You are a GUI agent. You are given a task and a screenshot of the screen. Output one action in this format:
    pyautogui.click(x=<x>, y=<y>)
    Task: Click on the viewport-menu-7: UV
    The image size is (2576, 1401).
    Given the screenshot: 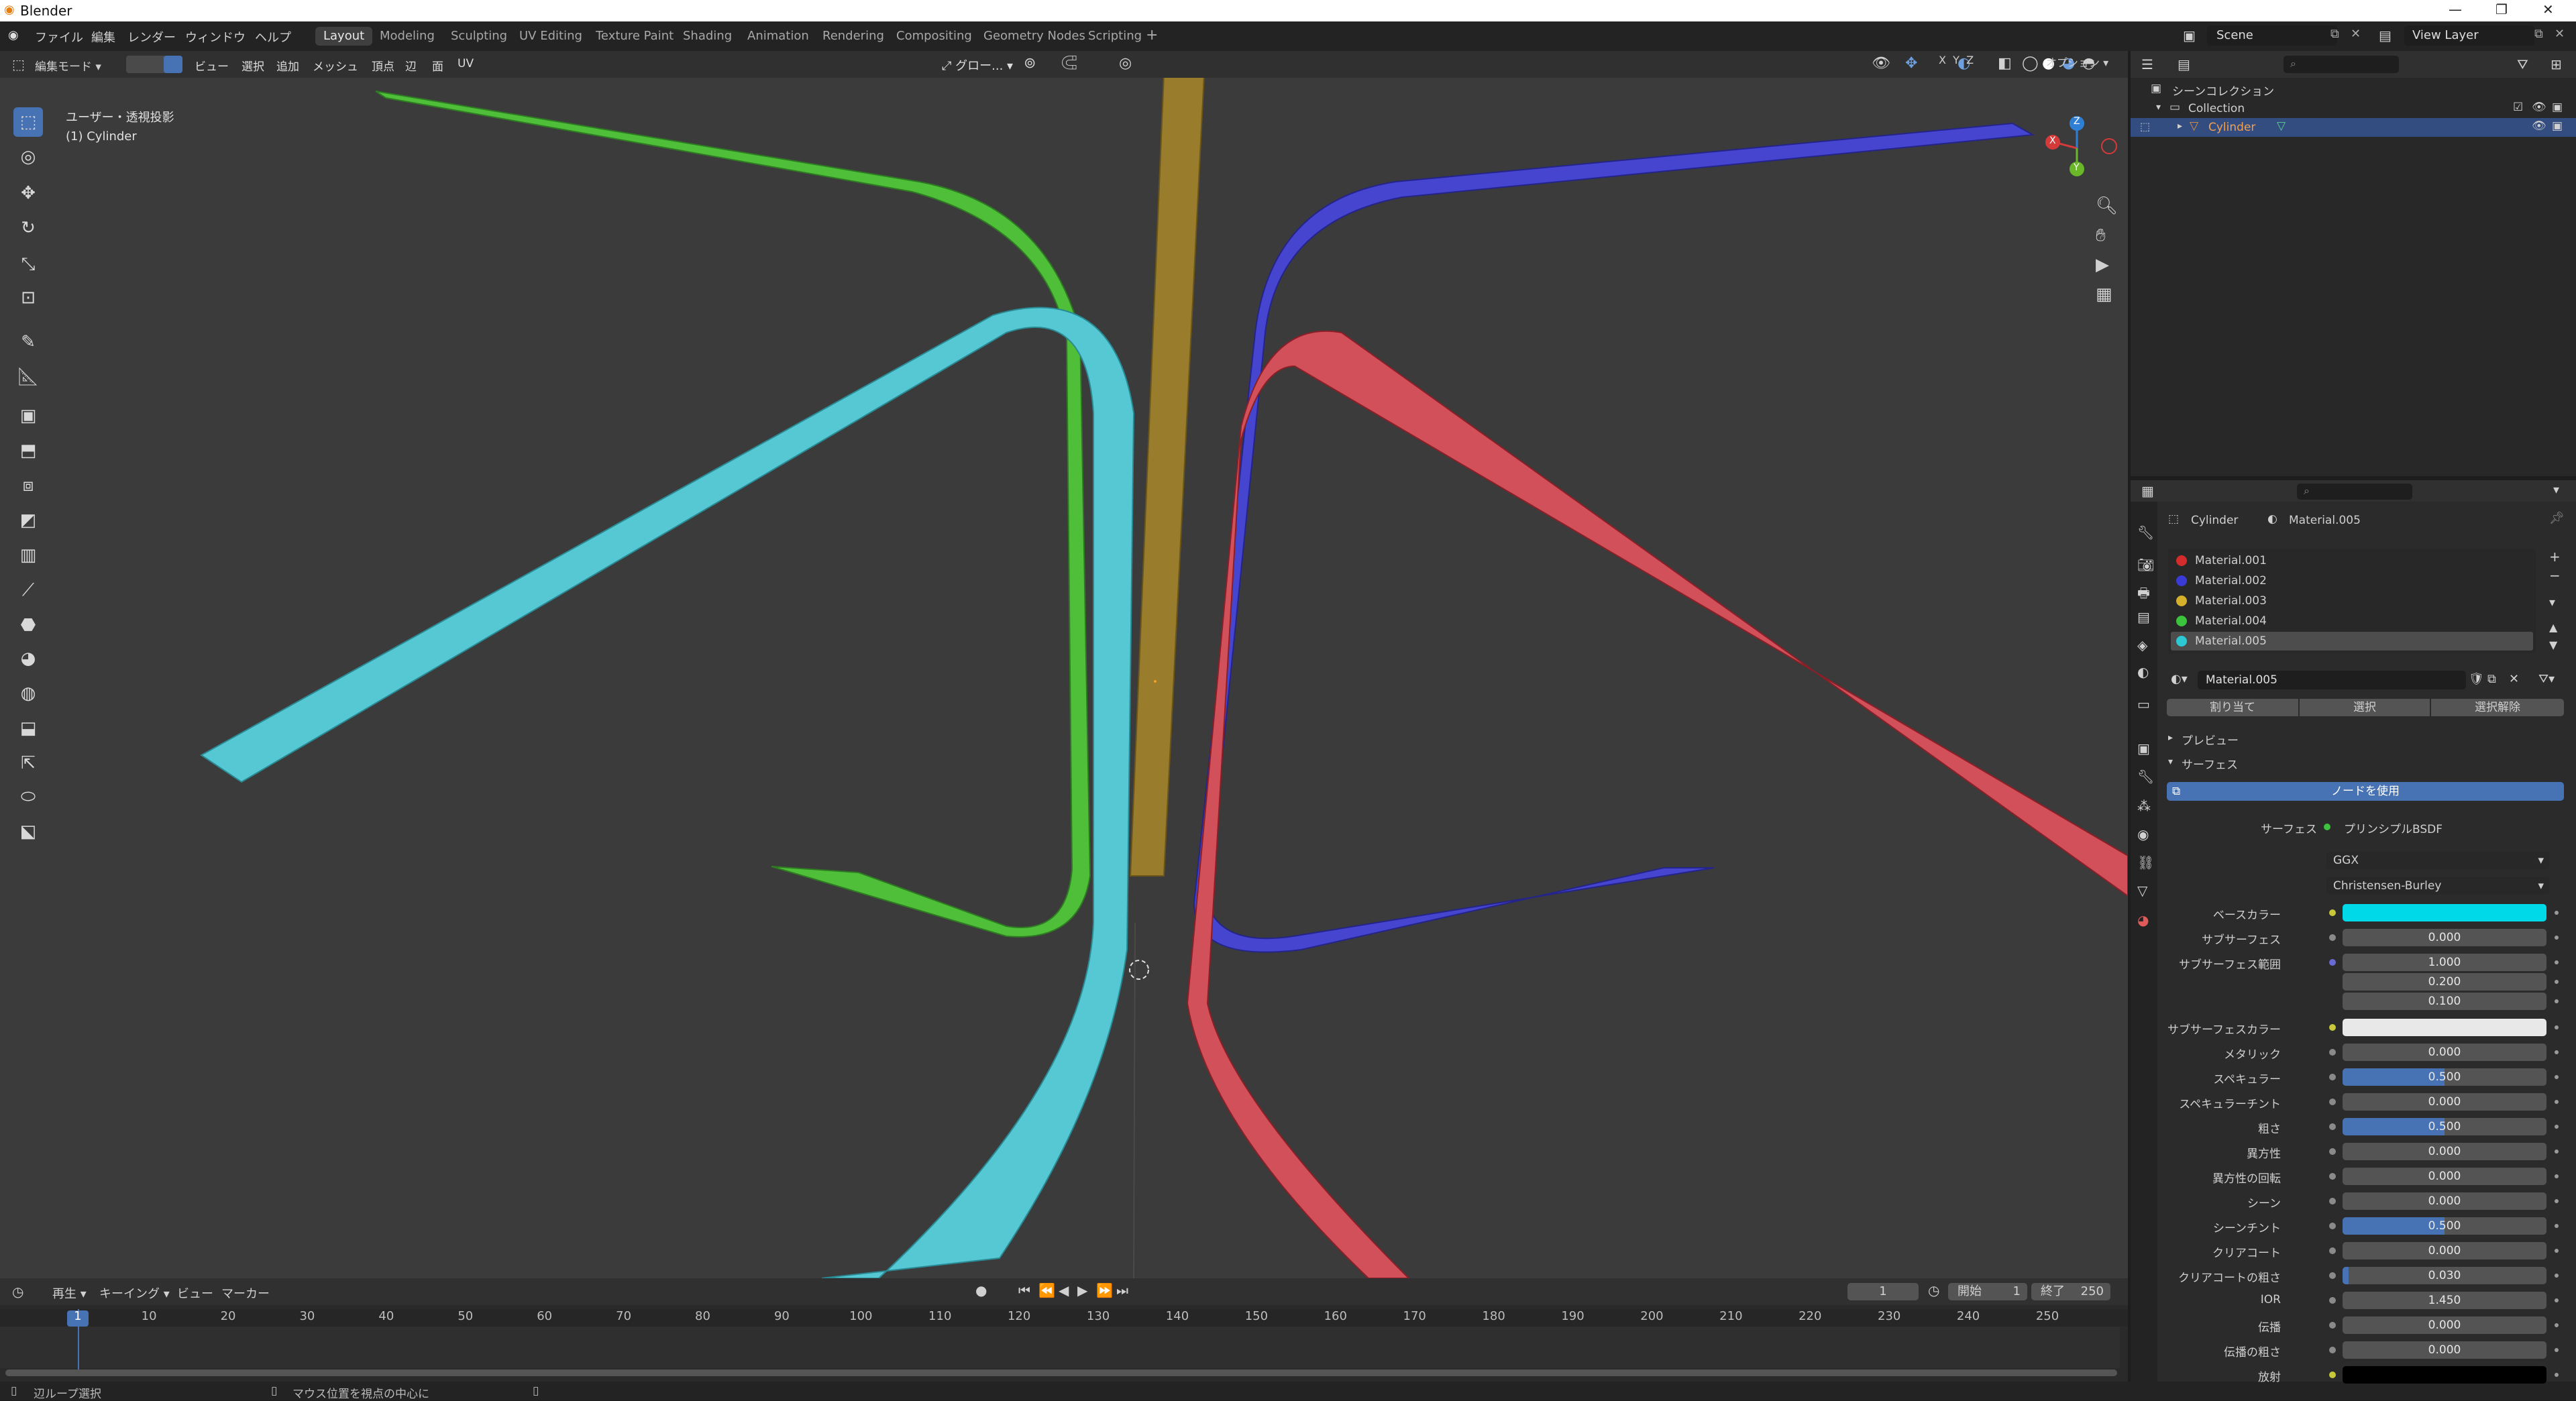 What is the action you would take?
    pyautogui.click(x=466, y=63)
    